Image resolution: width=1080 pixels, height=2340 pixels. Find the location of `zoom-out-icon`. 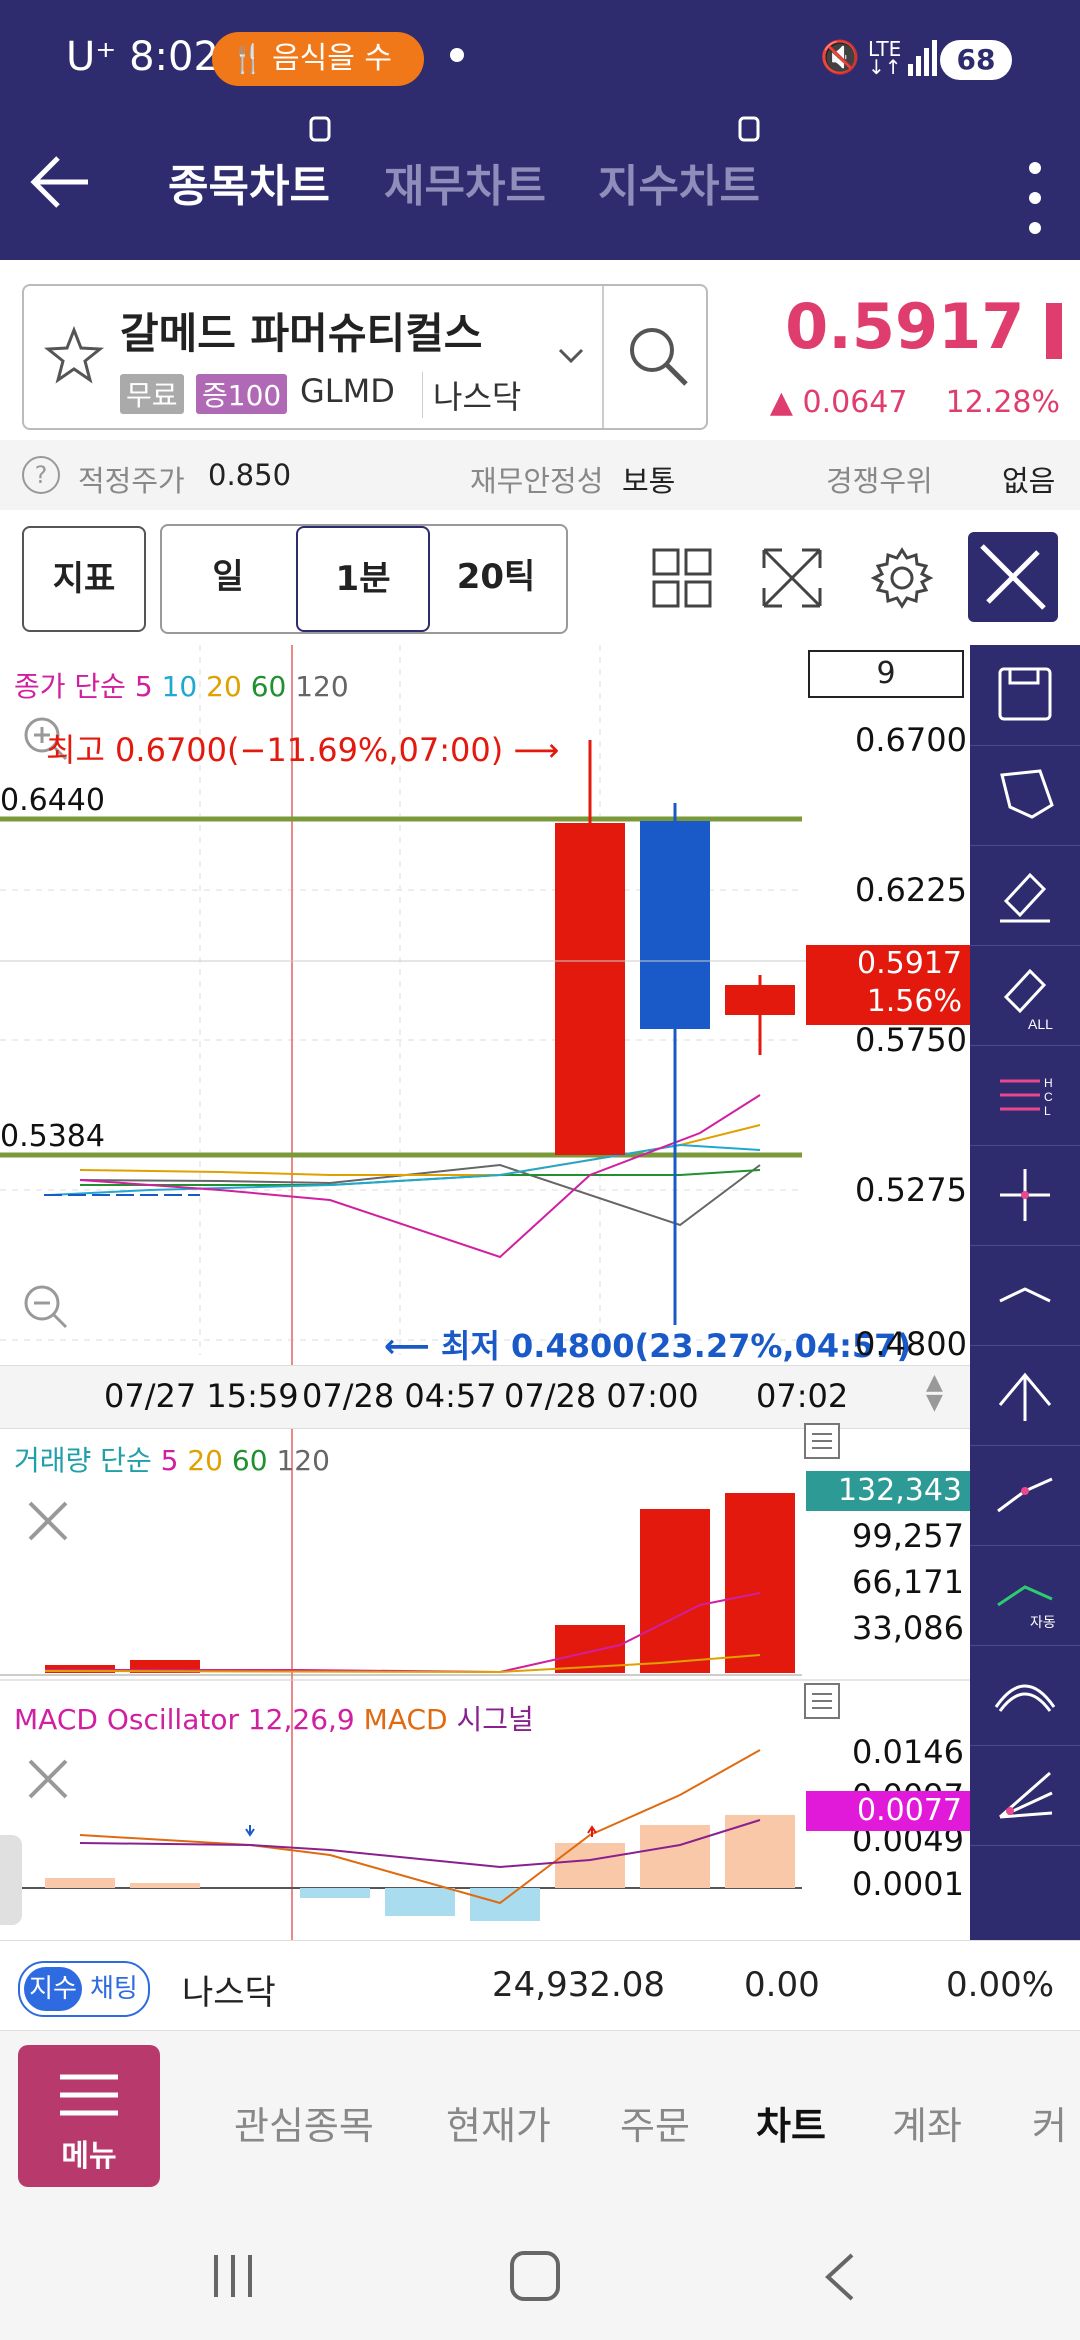

zoom-out-icon is located at coordinates (46, 1307).